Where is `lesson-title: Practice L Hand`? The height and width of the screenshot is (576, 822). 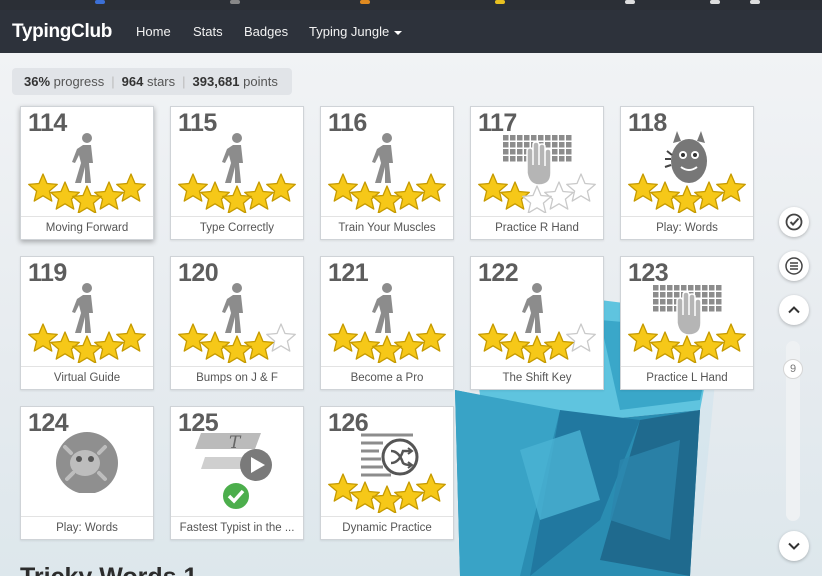 lesson-title: Practice L Hand is located at coordinates (687, 377).